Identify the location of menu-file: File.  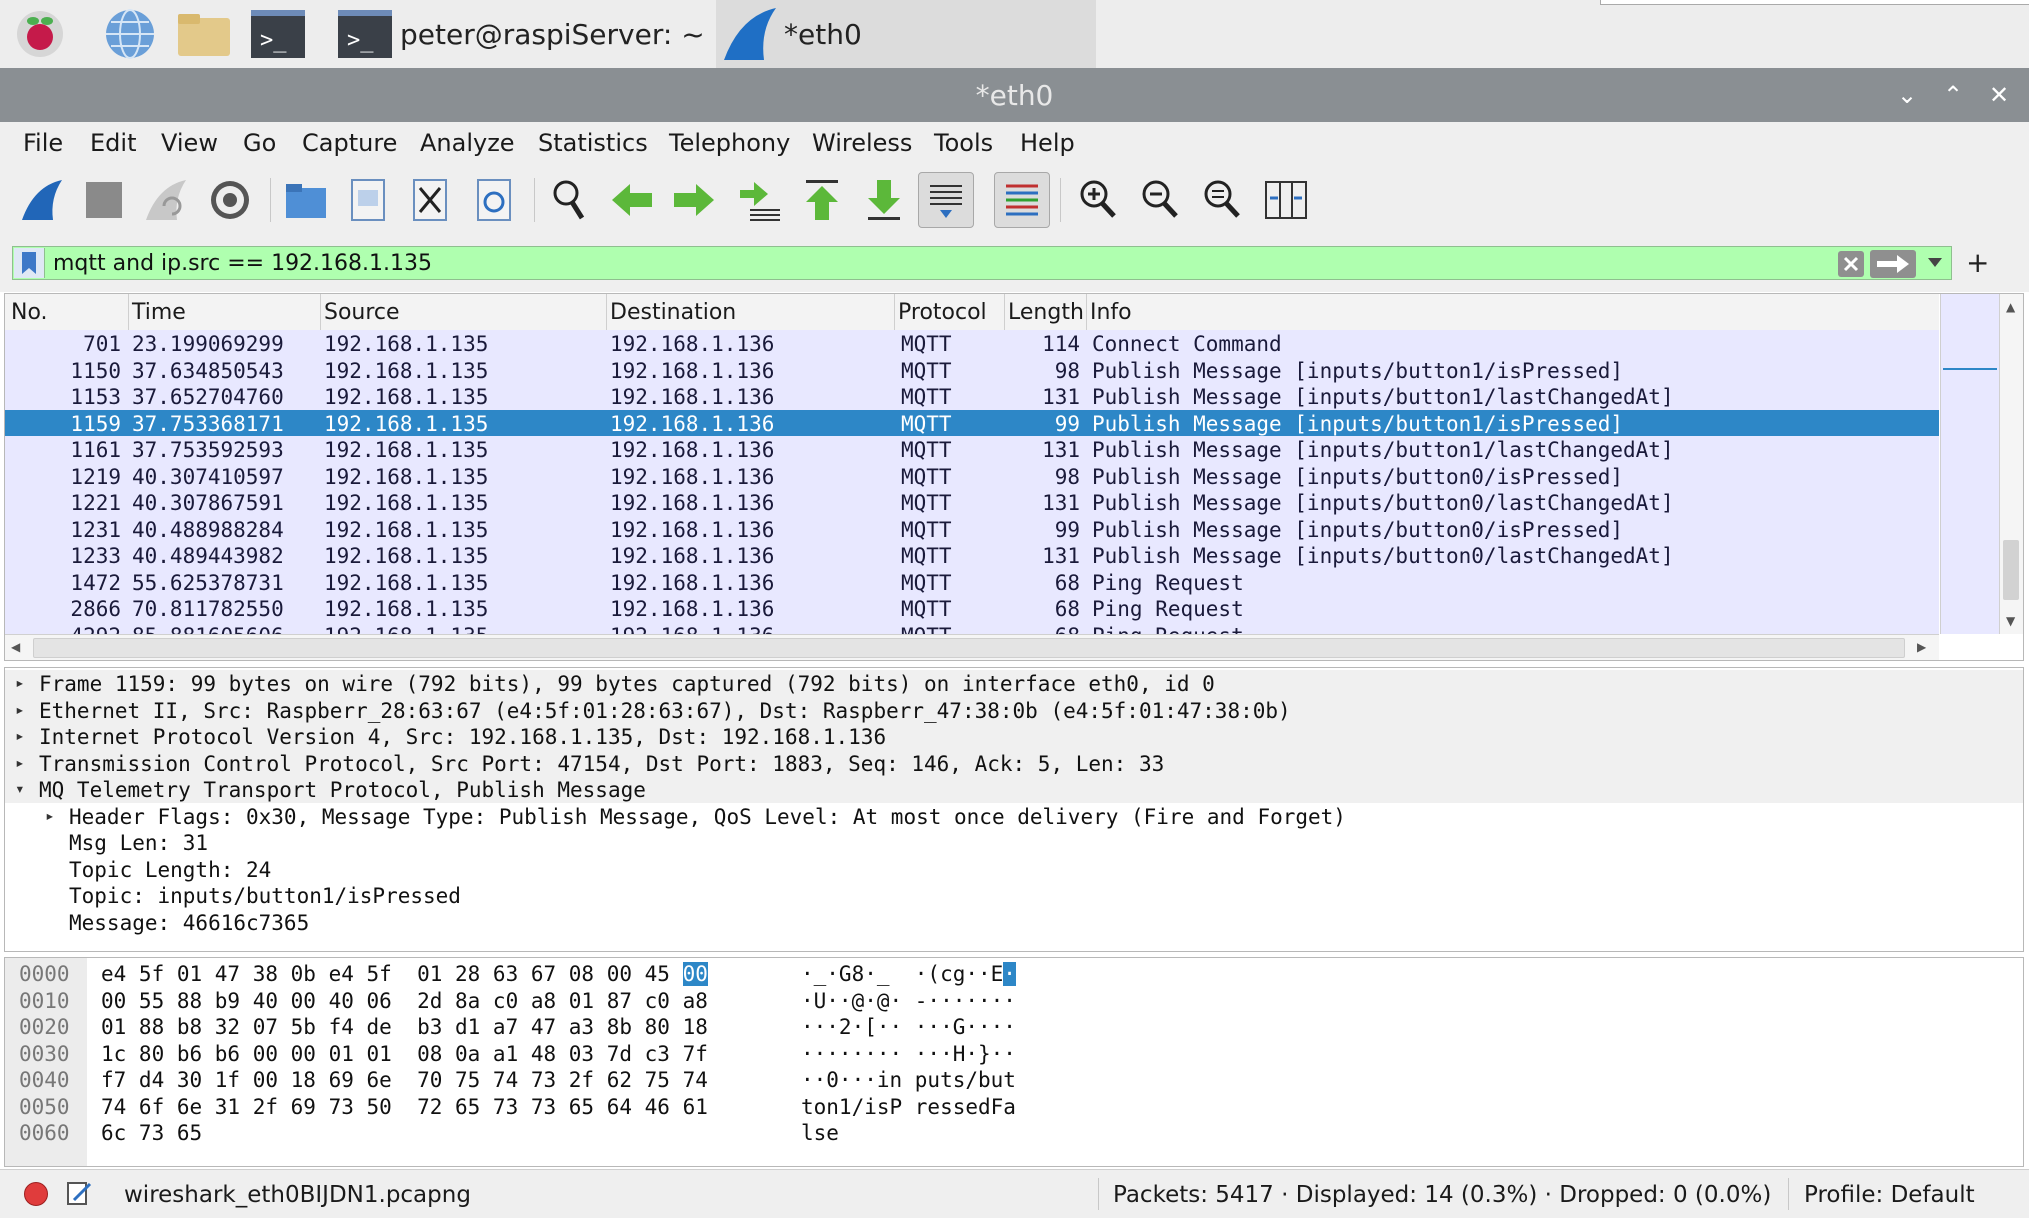
(43, 143).